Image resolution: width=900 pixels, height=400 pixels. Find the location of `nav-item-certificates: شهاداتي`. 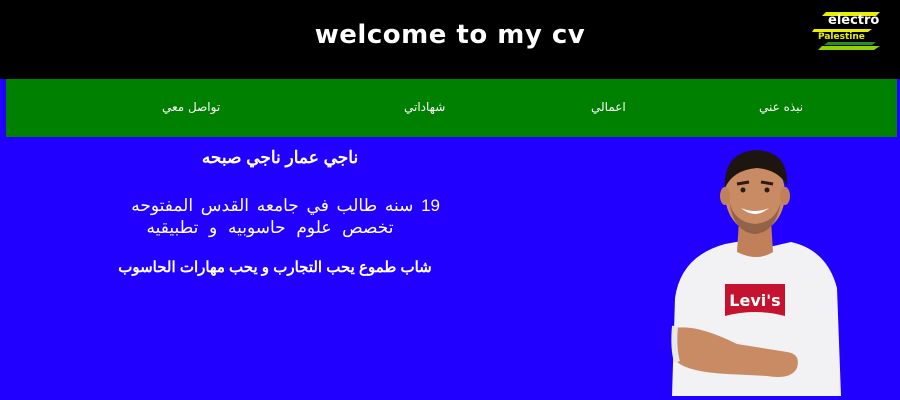

nav-item-certificates: شهاداتي is located at coordinates (424, 107).